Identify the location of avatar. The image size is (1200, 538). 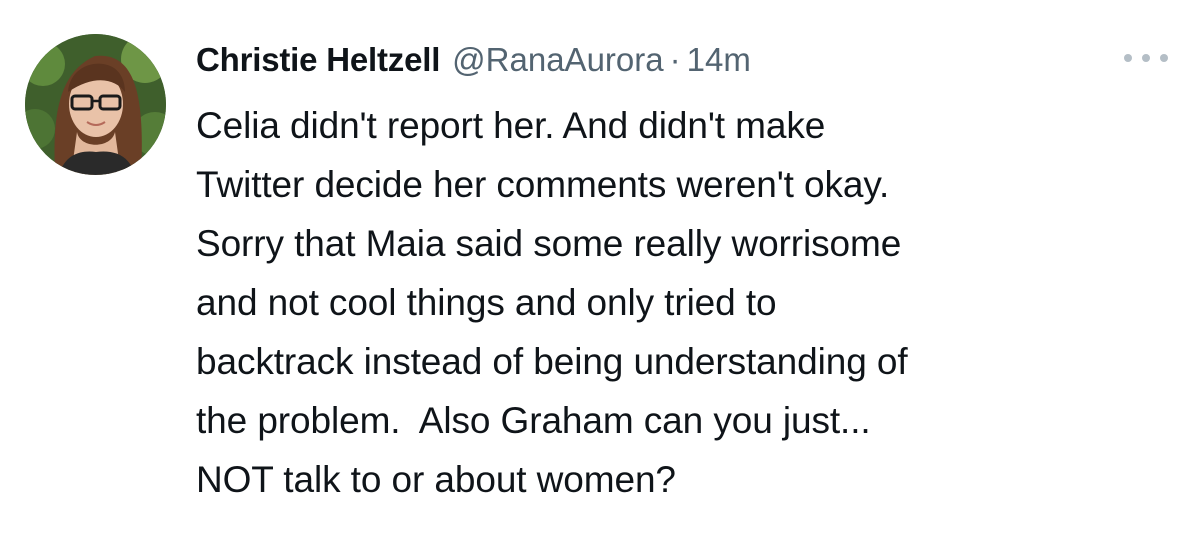
(95, 104).